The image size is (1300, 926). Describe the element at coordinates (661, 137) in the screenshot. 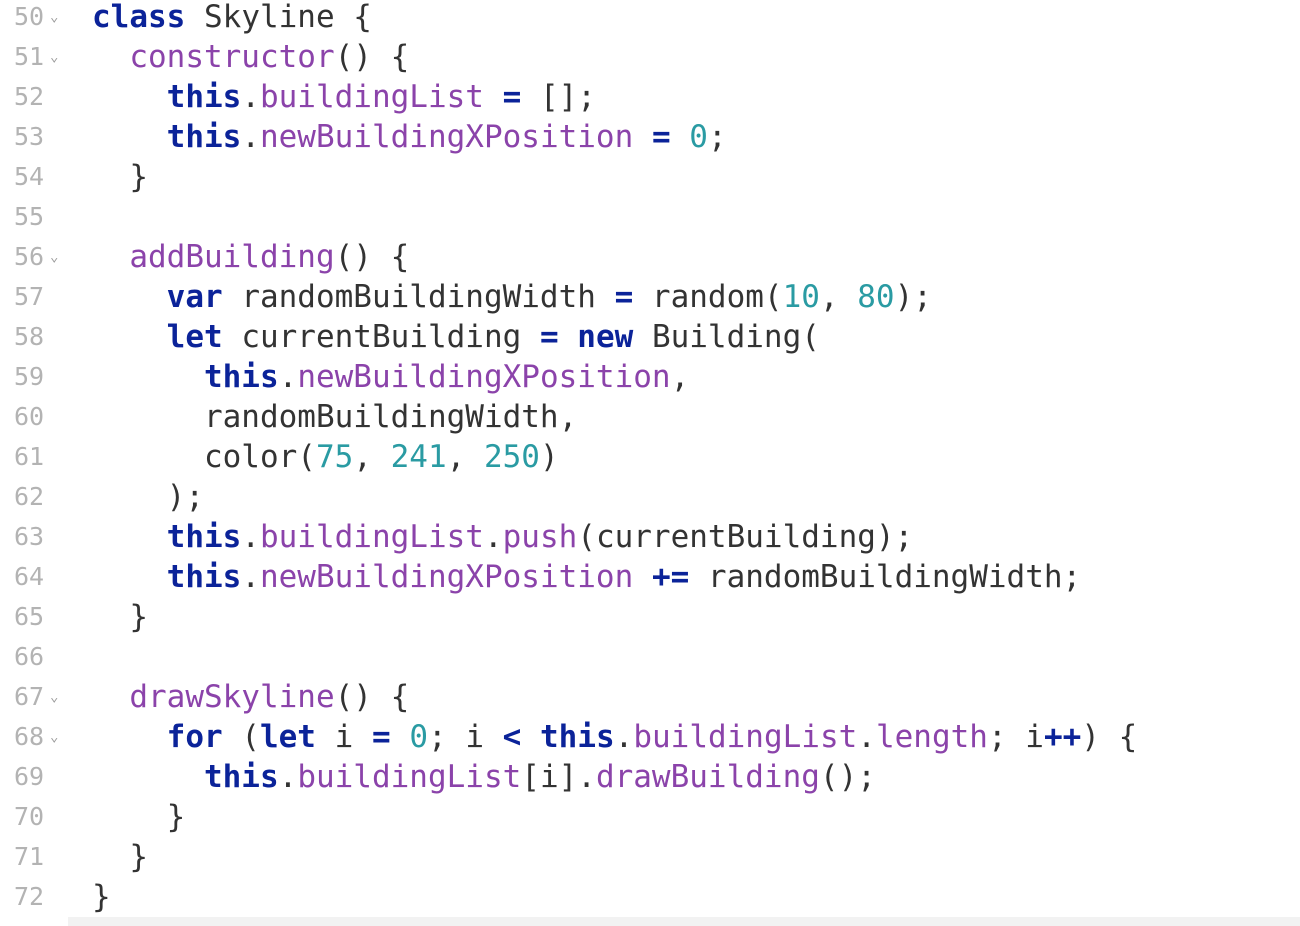

I see `operator-token: =` at that location.